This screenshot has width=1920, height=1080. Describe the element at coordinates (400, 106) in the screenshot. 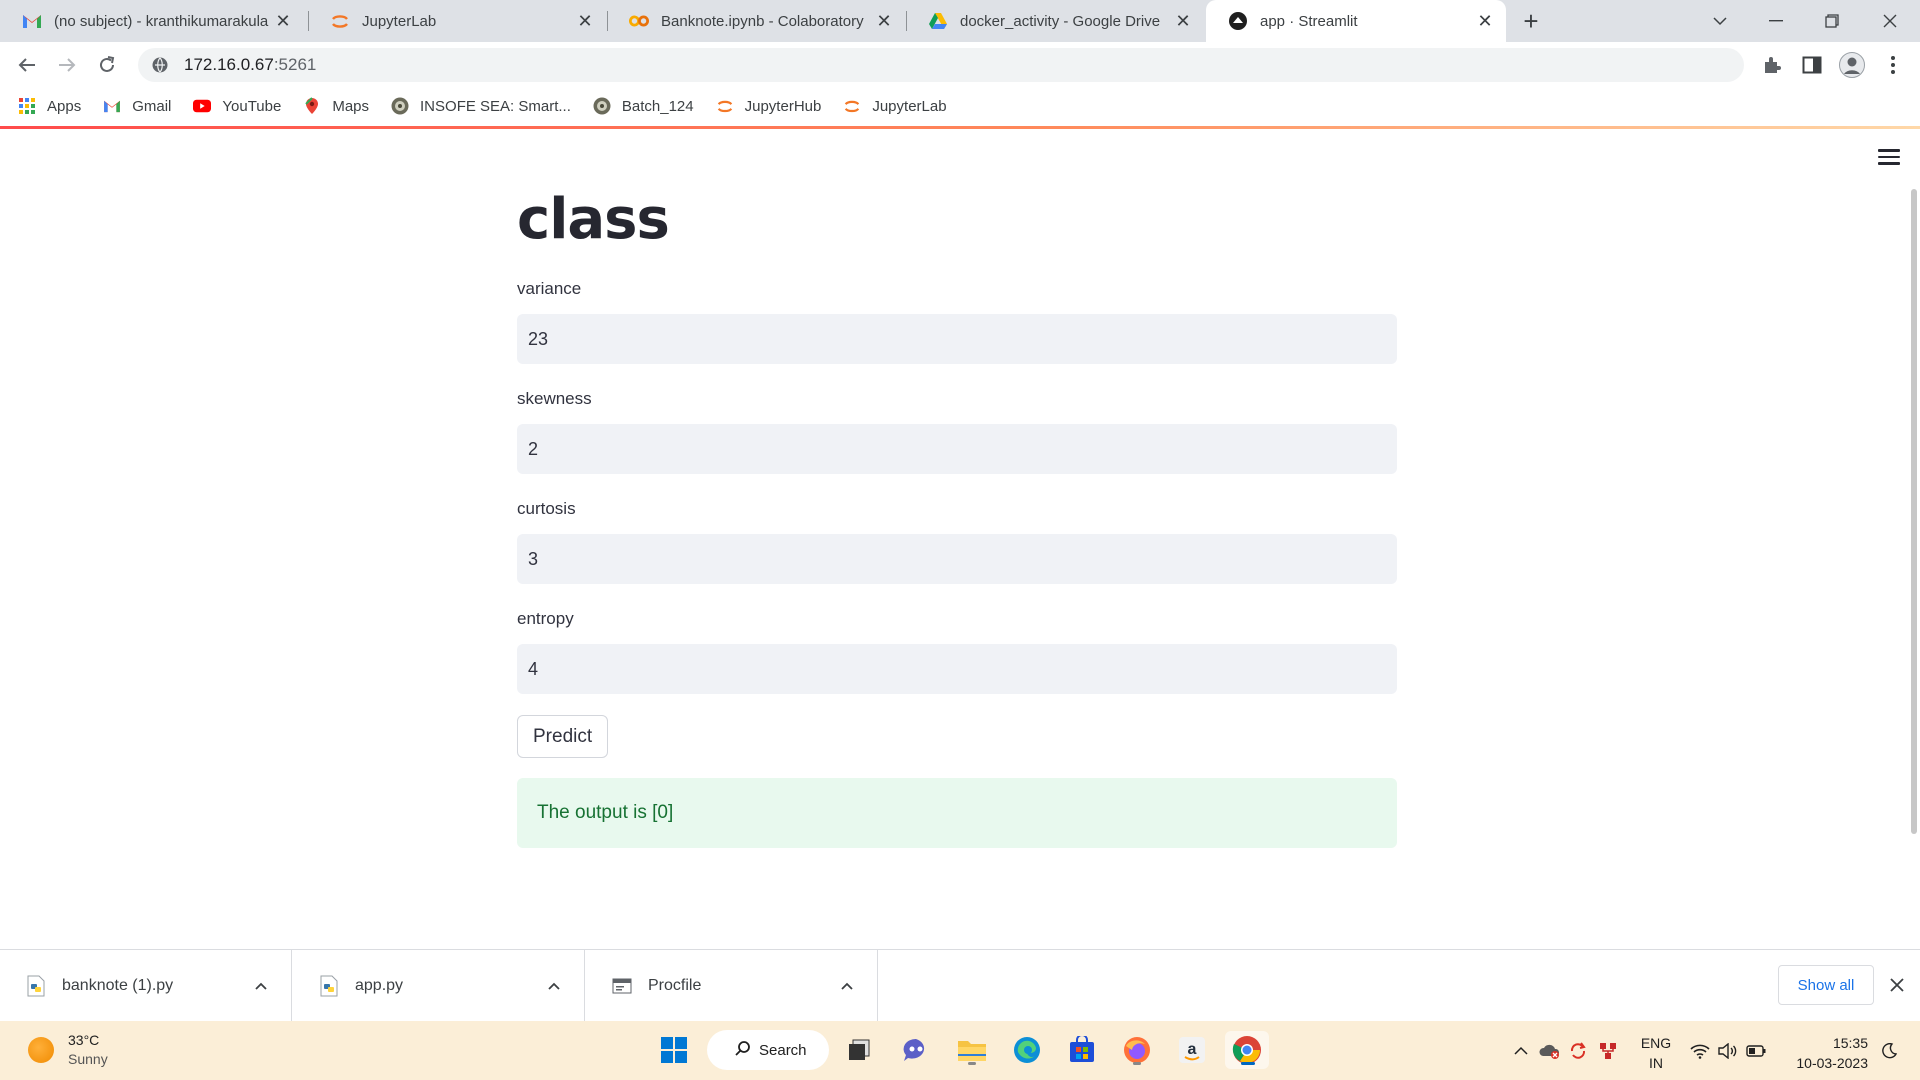

I see `insofe-icon` at that location.